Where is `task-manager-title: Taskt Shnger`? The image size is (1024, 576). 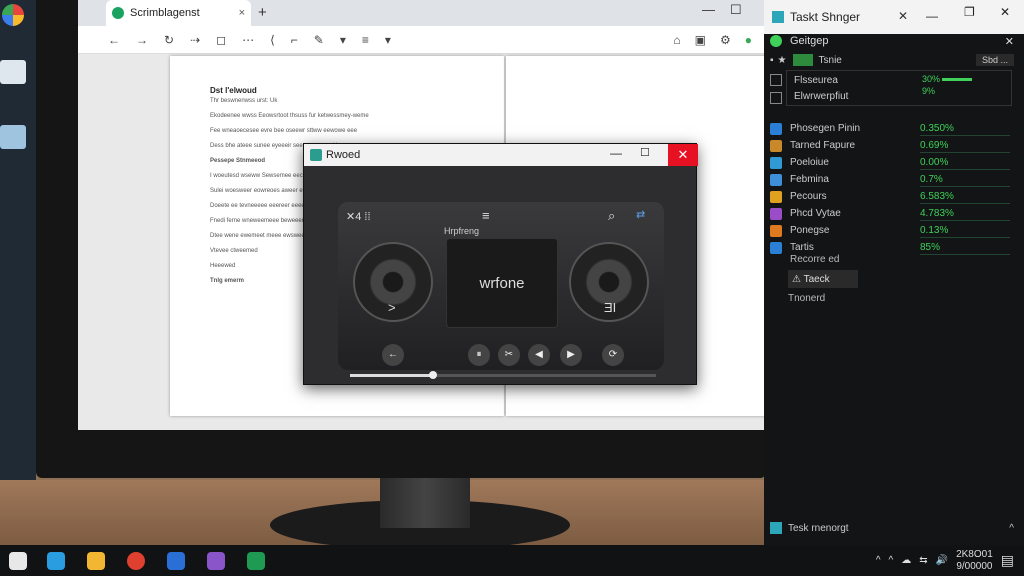
task-manager-title: Taskt Shnger is located at coordinates (825, 17).